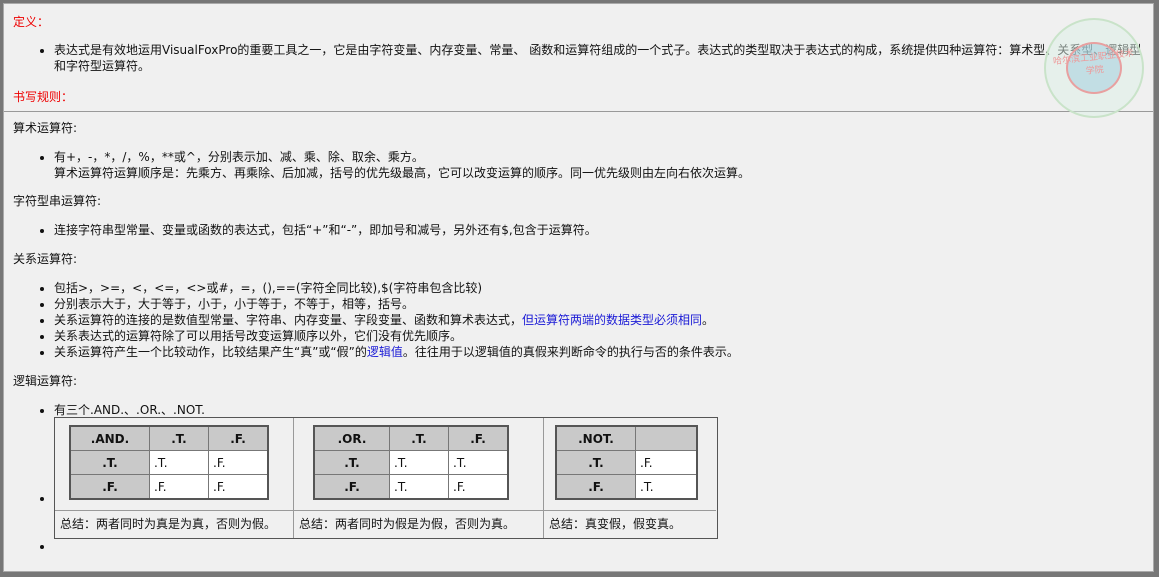 The width and height of the screenshot is (1159, 577). What do you see at coordinates (45, 259) in the screenshot?
I see `relation-heading: 关系运算符:` at bounding box center [45, 259].